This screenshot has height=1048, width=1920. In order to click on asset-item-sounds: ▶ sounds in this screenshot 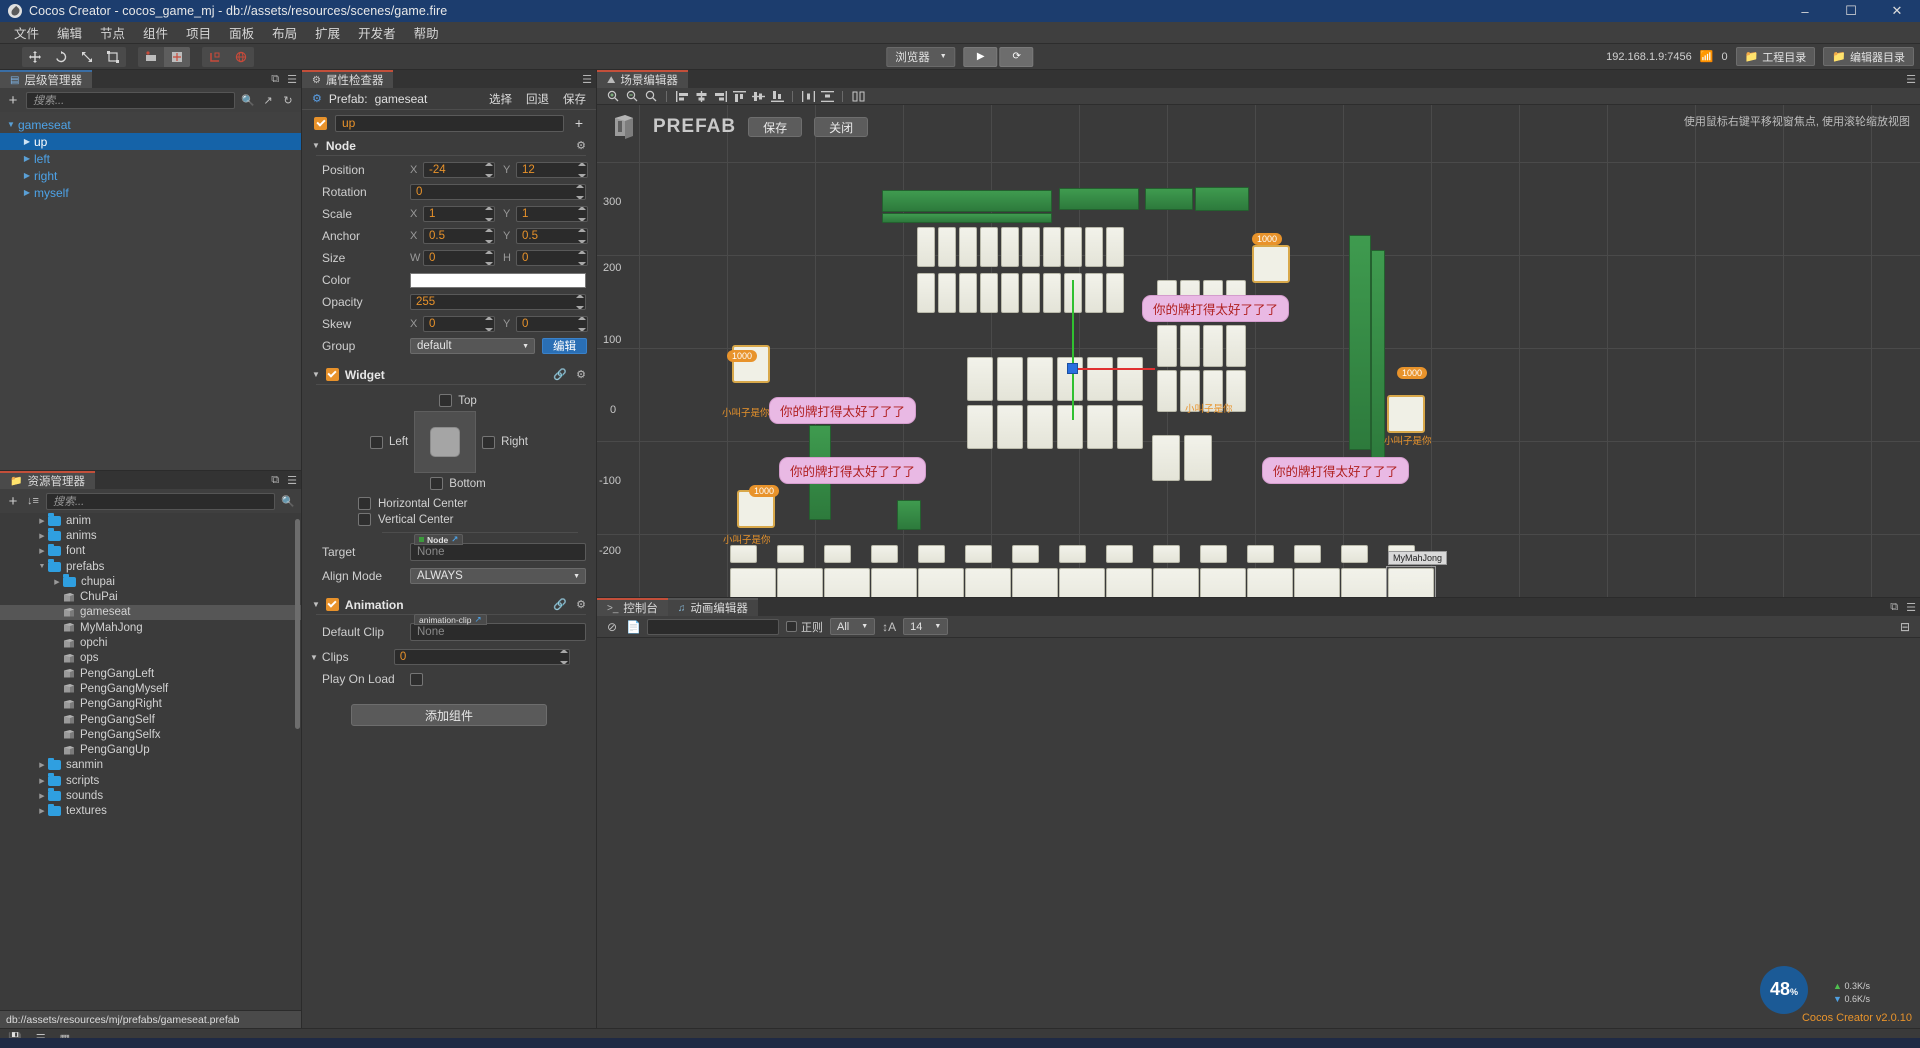, I will do `click(150, 795)`.